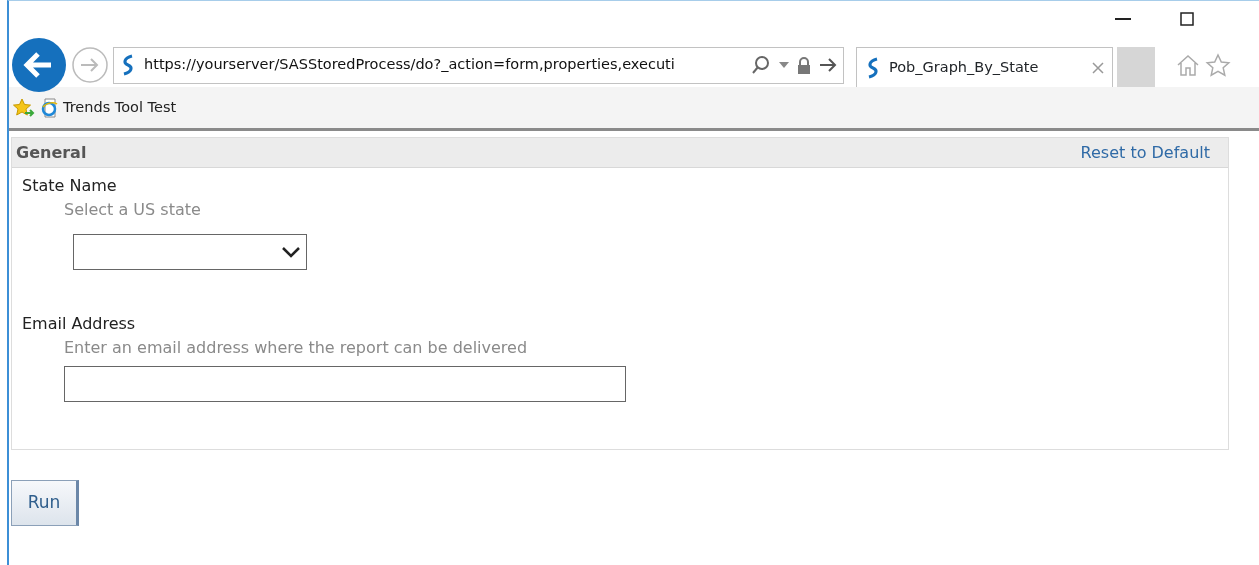  I want to click on dropdown-icon, so click(784, 65).